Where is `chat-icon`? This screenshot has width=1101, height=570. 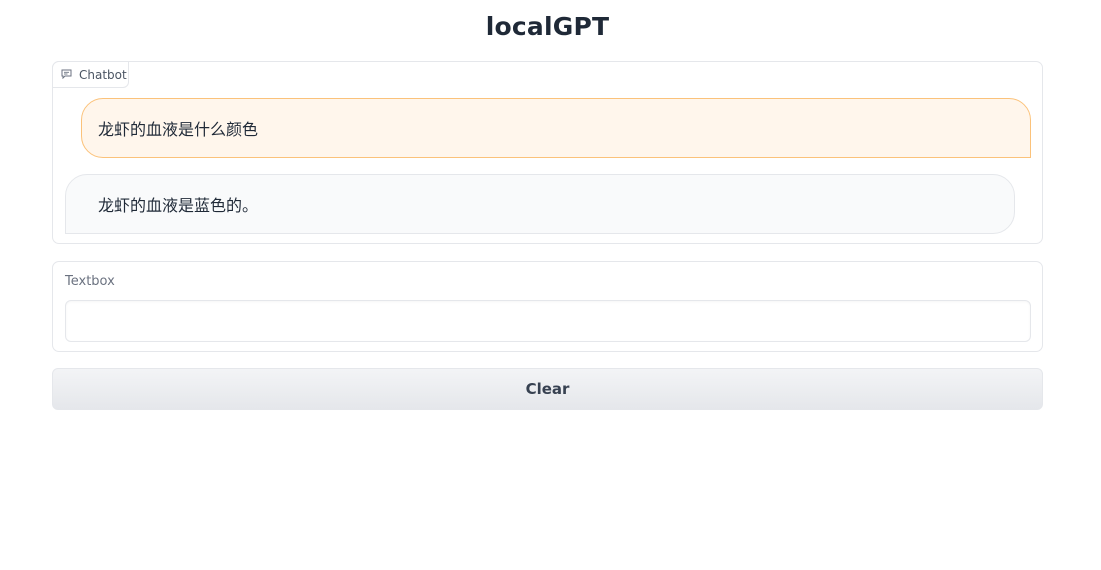 chat-icon is located at coordinates (70, 75).